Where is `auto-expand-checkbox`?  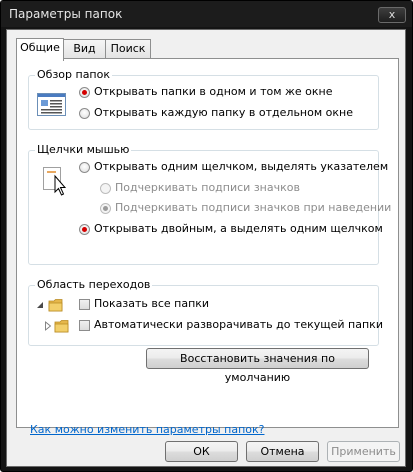
auto-expand-checkbox is located at coordinates (84, 325).